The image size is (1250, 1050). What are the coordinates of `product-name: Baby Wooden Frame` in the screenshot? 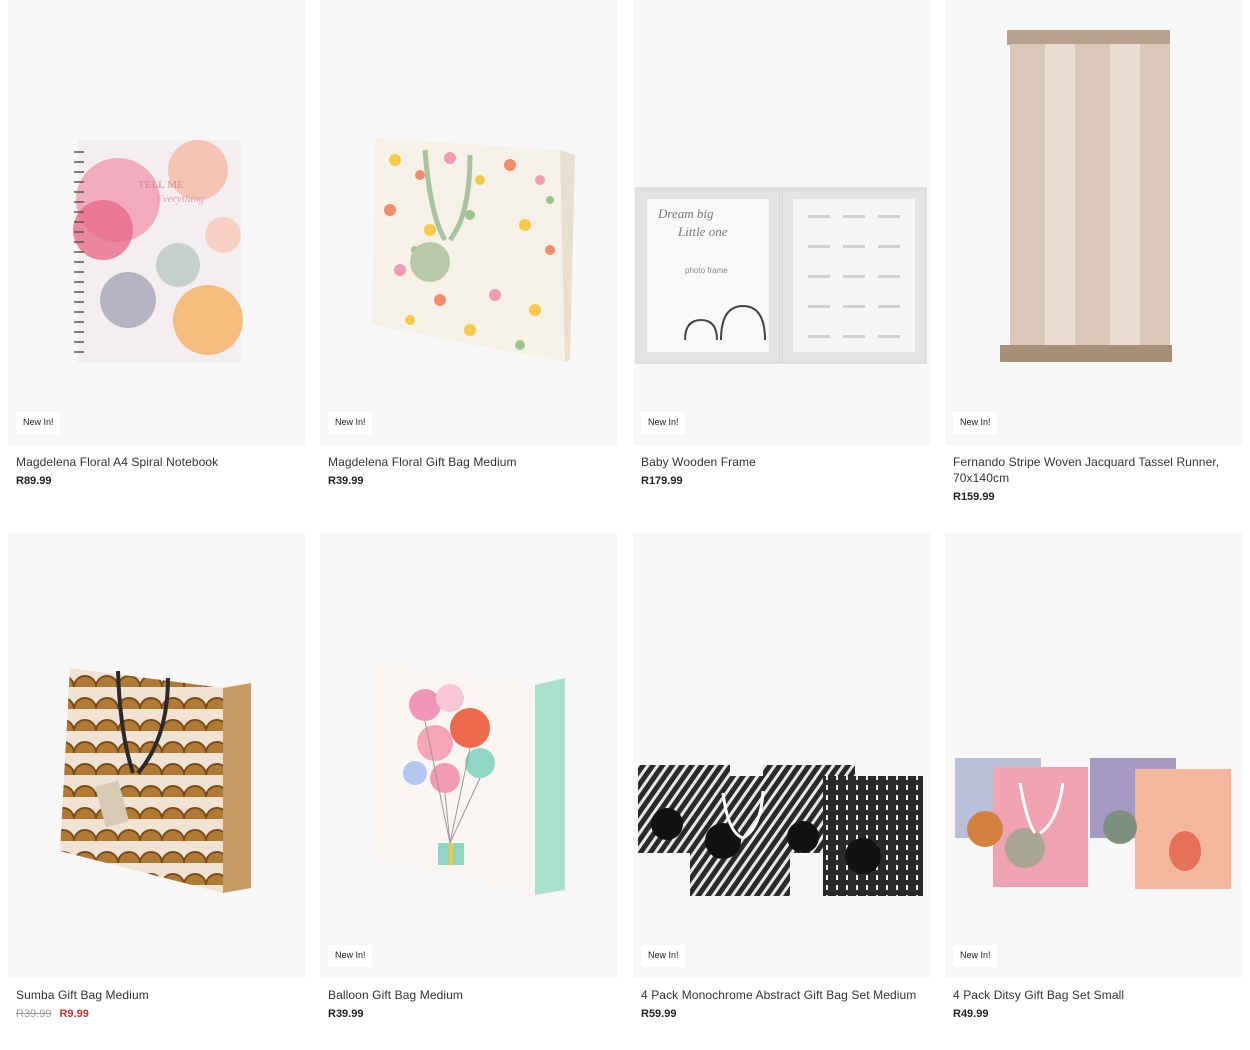 It's located at (781, 462).